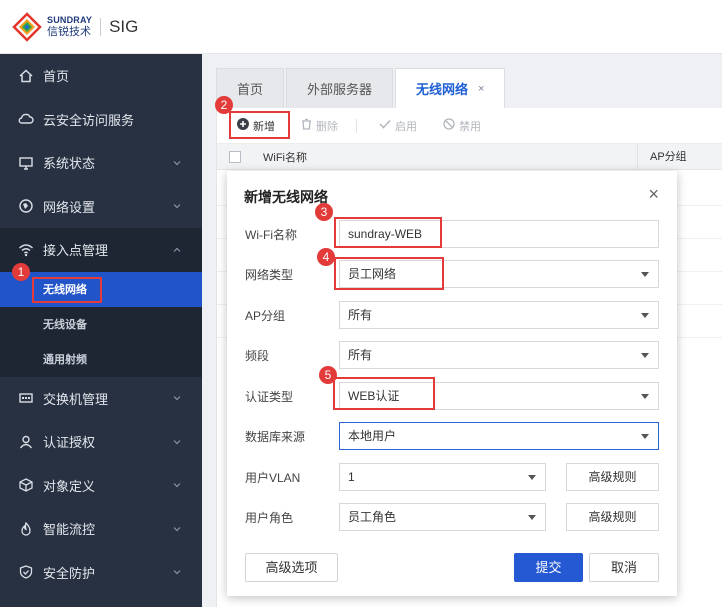 This screenshot has height=607, width=722. I want to click on brand-en: SUNDRAY, so click(70, 19).